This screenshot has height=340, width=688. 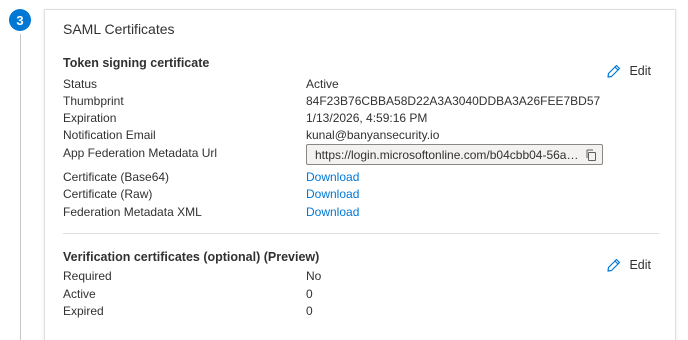 I want to click on step-number-badge: 3, so click(x=20, y=20).